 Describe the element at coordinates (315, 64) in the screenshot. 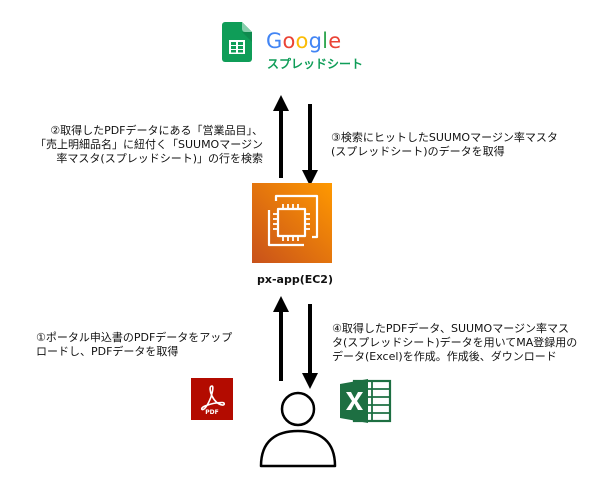

I see `sheets-product-name: スプレッドシート` at that location.